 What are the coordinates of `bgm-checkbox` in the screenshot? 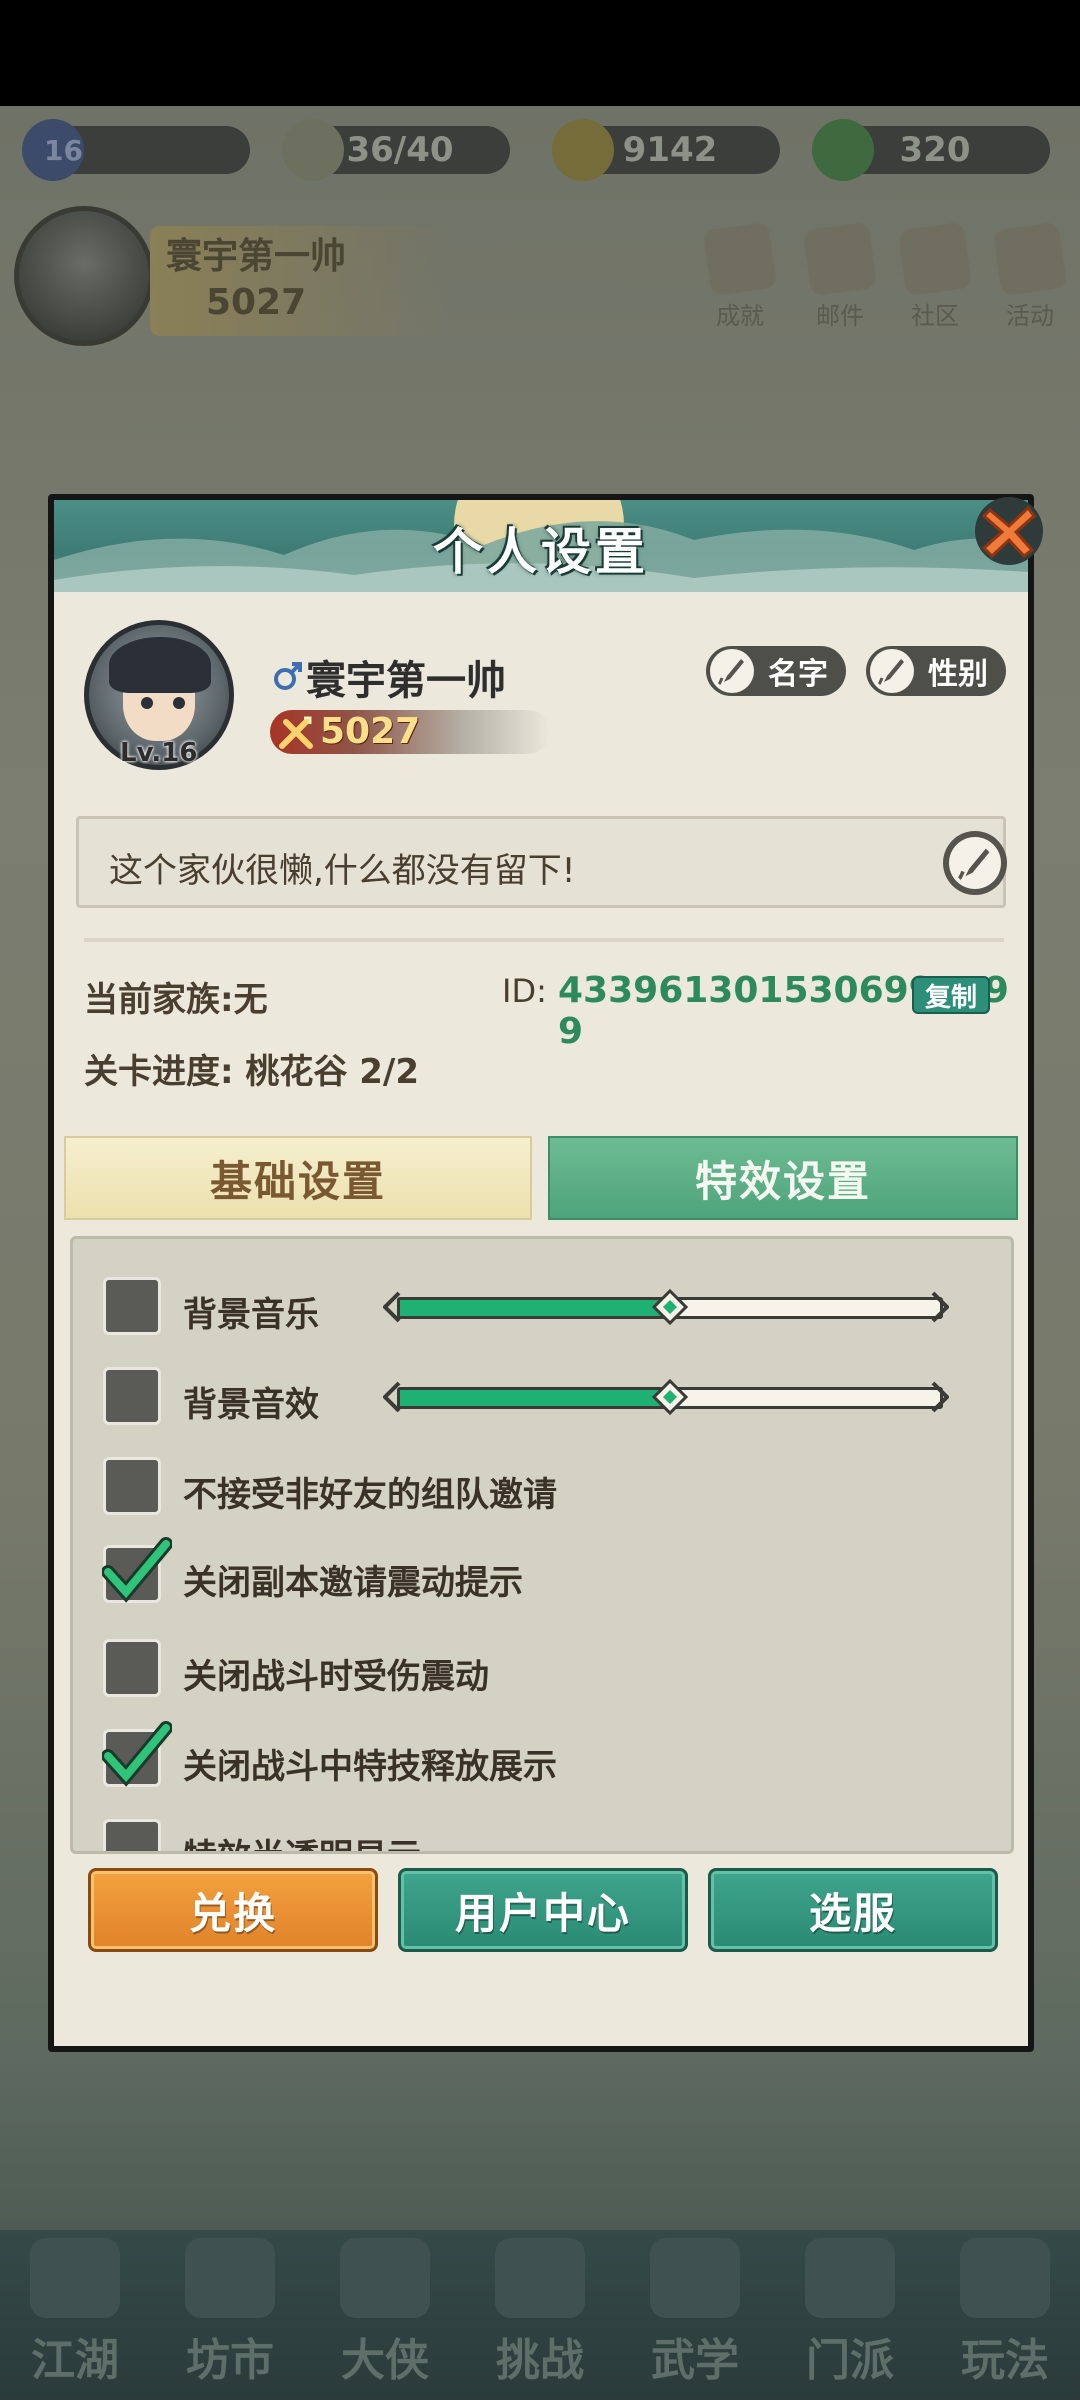 It's located at (132, 1306).